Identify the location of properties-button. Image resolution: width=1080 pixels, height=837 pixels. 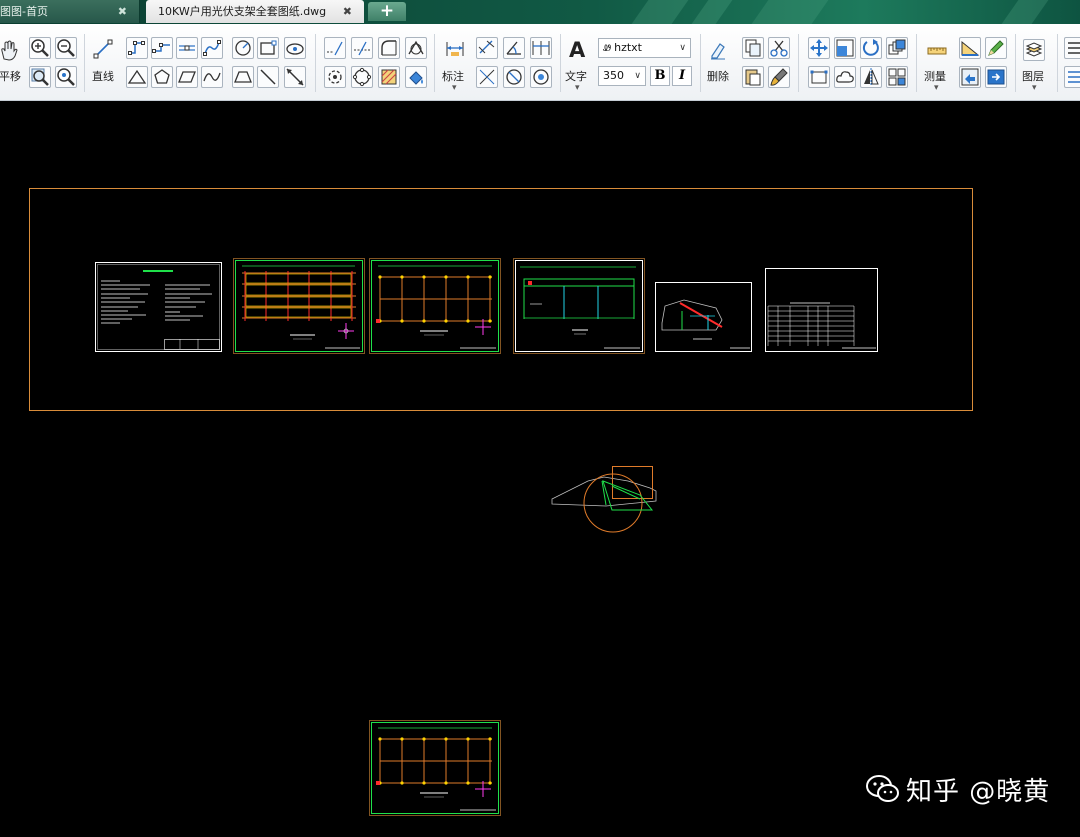
(1072, 48).